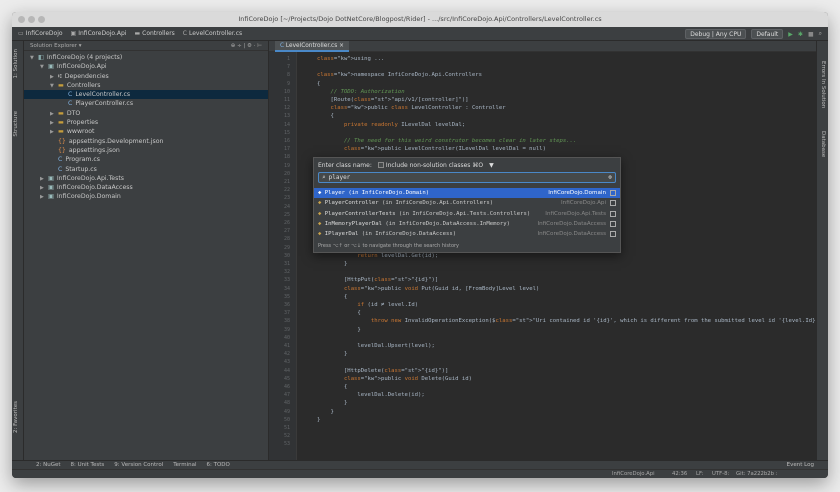 The height and width of the screenshot is (492, 840). Describe the element at coordinates (822, 250) in the screenshot. I see `right-tool-stripe: Errors In Solution Database` at that location.